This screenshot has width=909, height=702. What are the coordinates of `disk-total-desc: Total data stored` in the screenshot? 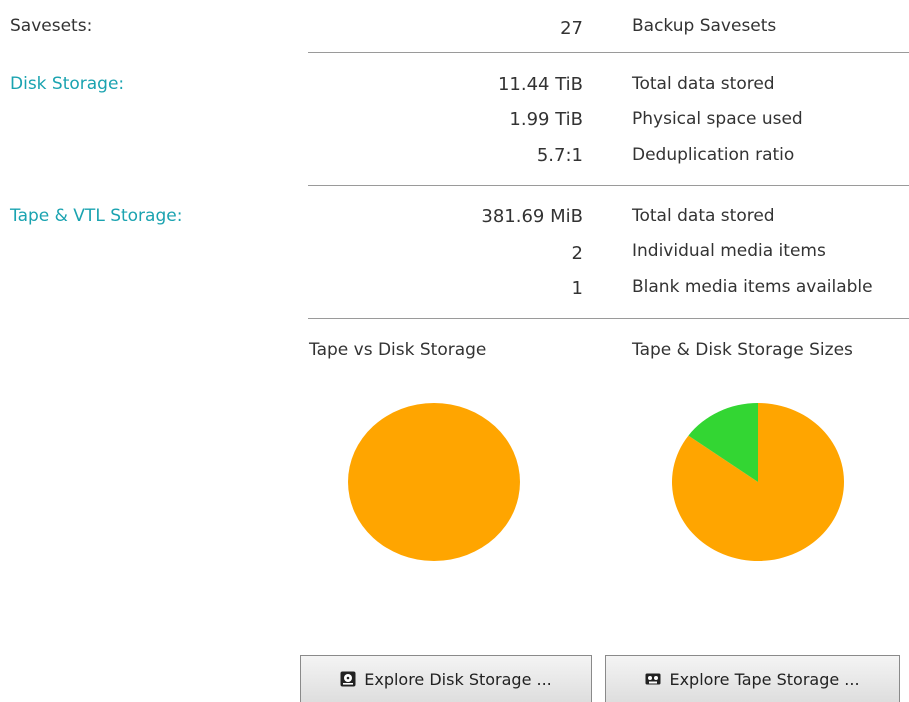 It's located at (703, 84).